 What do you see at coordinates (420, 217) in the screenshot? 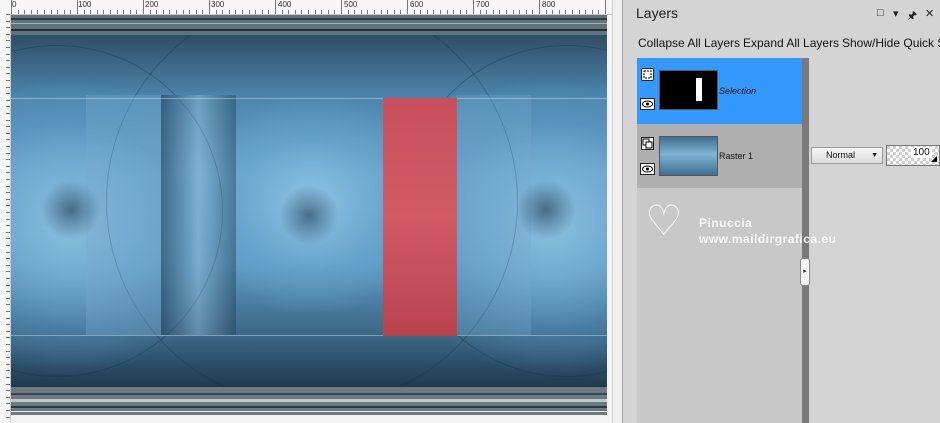
I see `selection-red-rectangle` at bounding box center [420, 217].